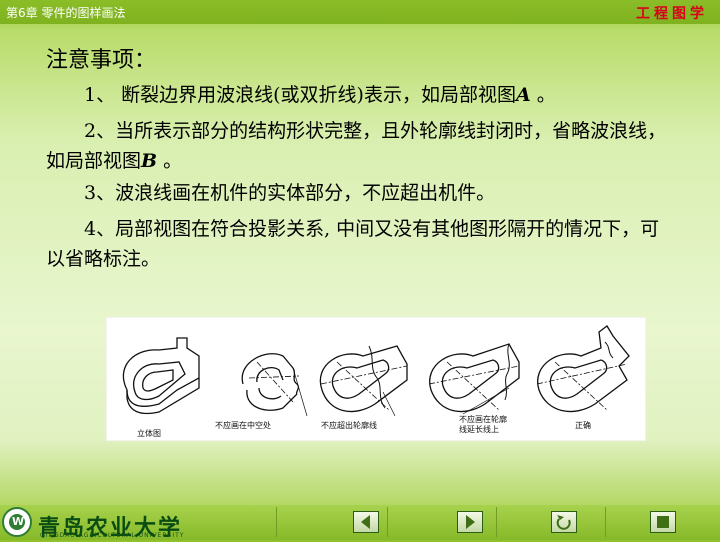 The height and width of the screenshot is (542, 720). What do you see at coordinates (290, 193) in the screenshot?
I see `note-text: 3、波浪线画在机件的实体部分，不应超出机件。` at bounding box center [290, 193].